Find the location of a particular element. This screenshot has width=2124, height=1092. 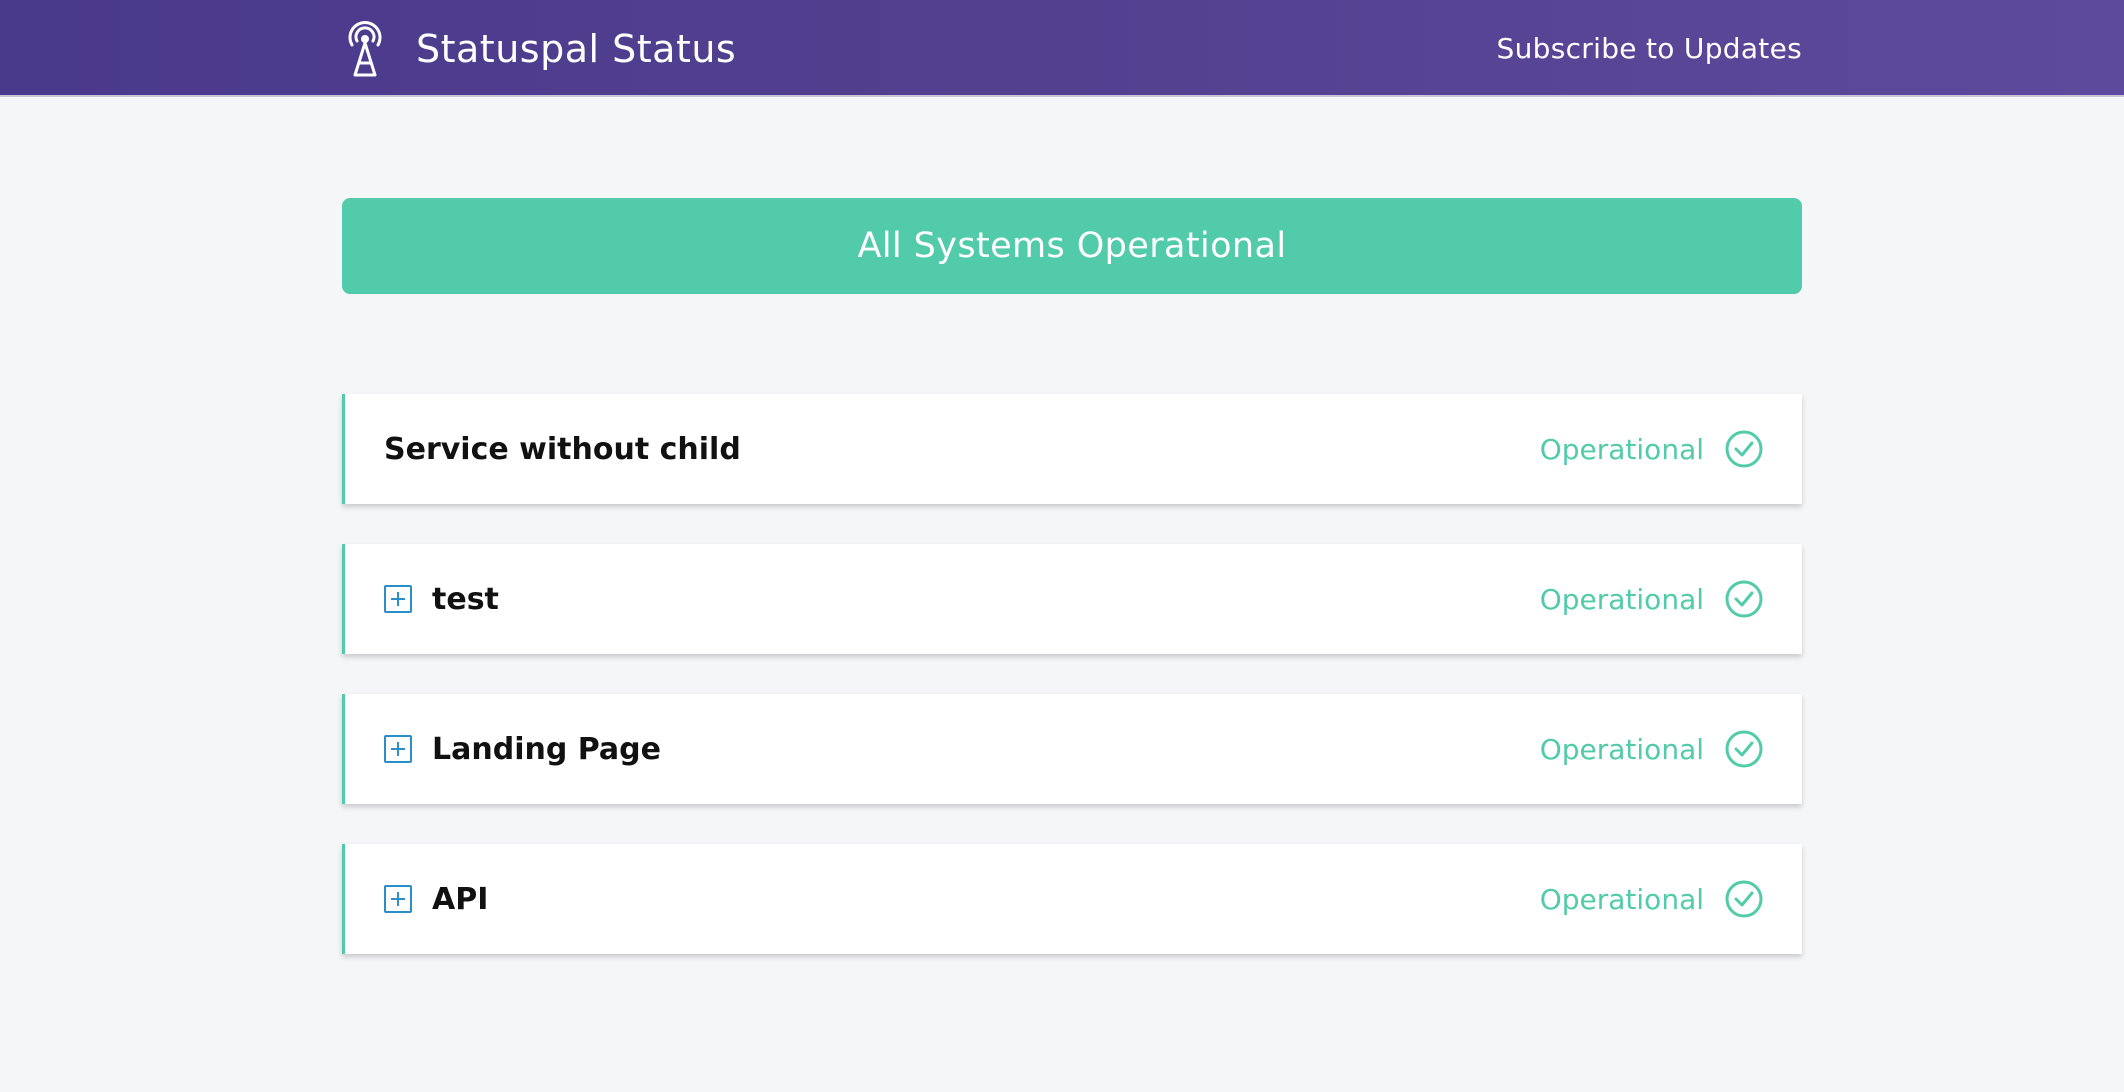

service-left: Landing Page is located at coordinates (522, 749).